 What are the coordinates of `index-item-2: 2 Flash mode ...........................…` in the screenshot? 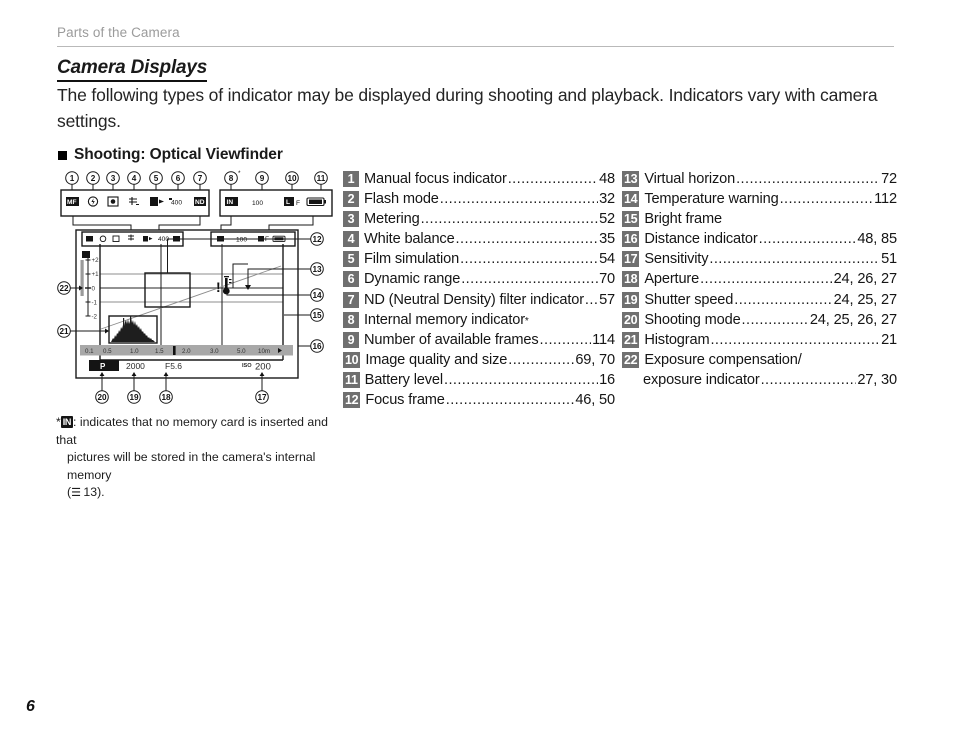 It's located at (479, 199).